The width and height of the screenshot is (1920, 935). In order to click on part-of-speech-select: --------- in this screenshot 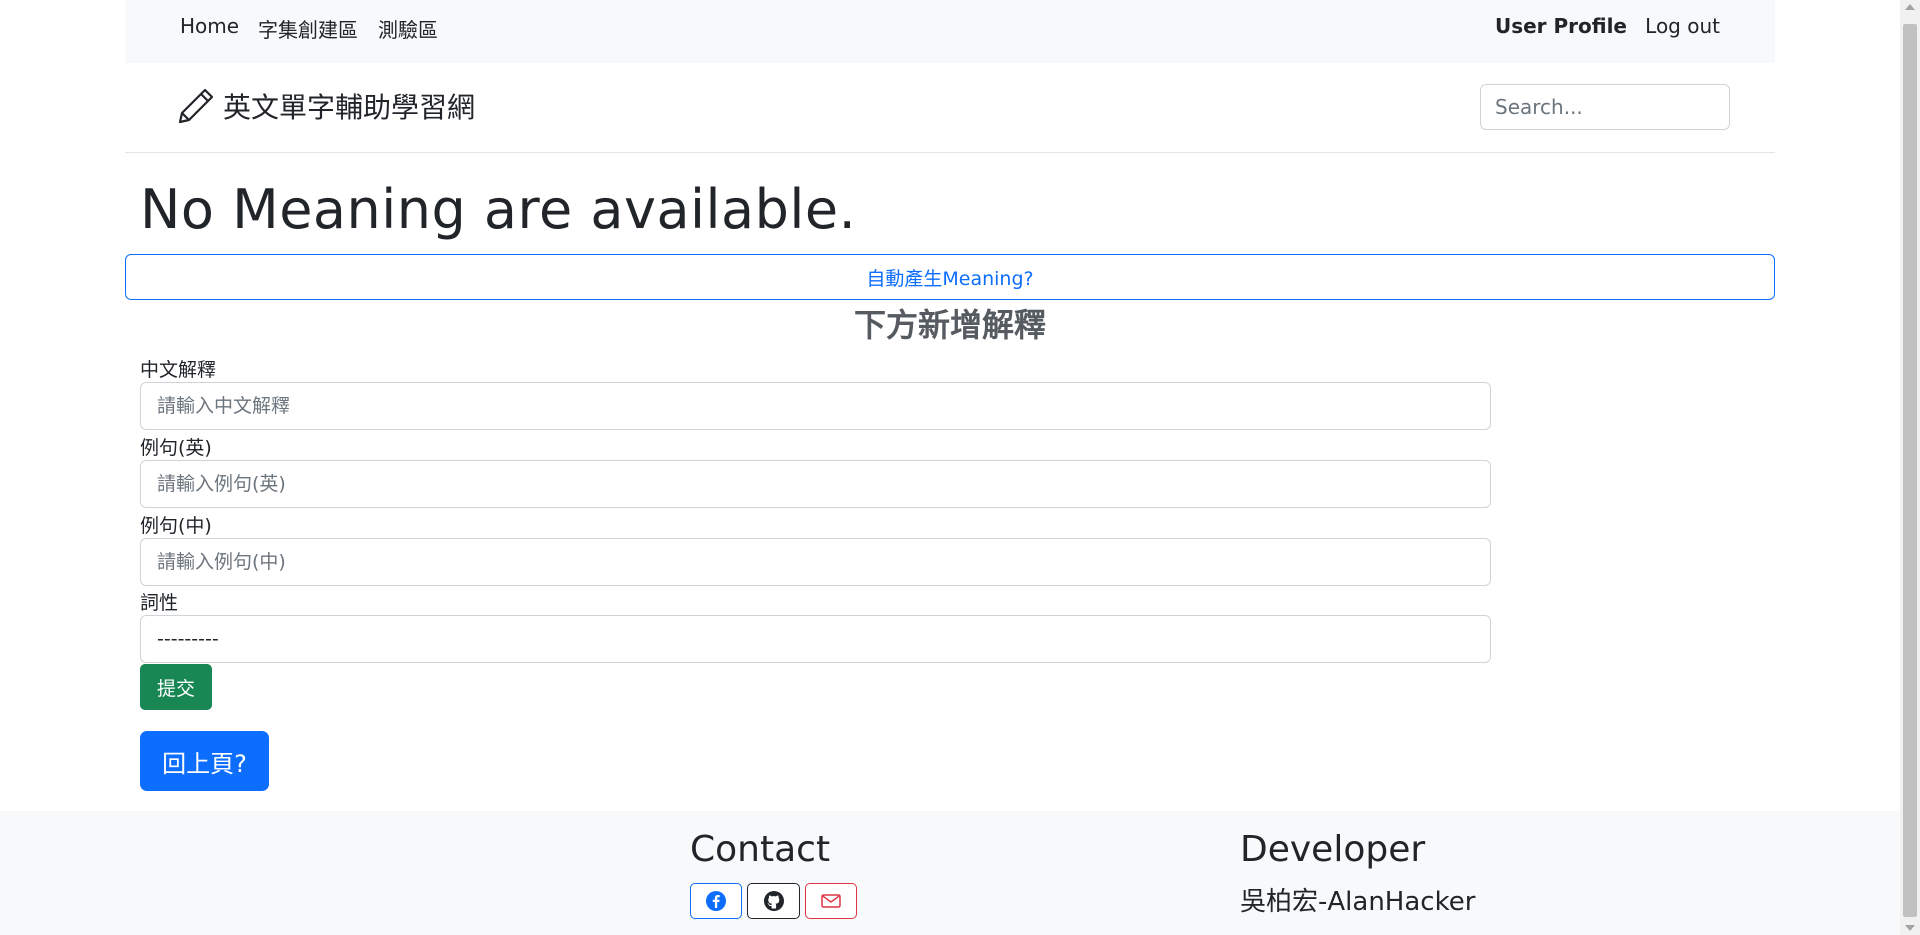, I will do `click(815, 639)`.